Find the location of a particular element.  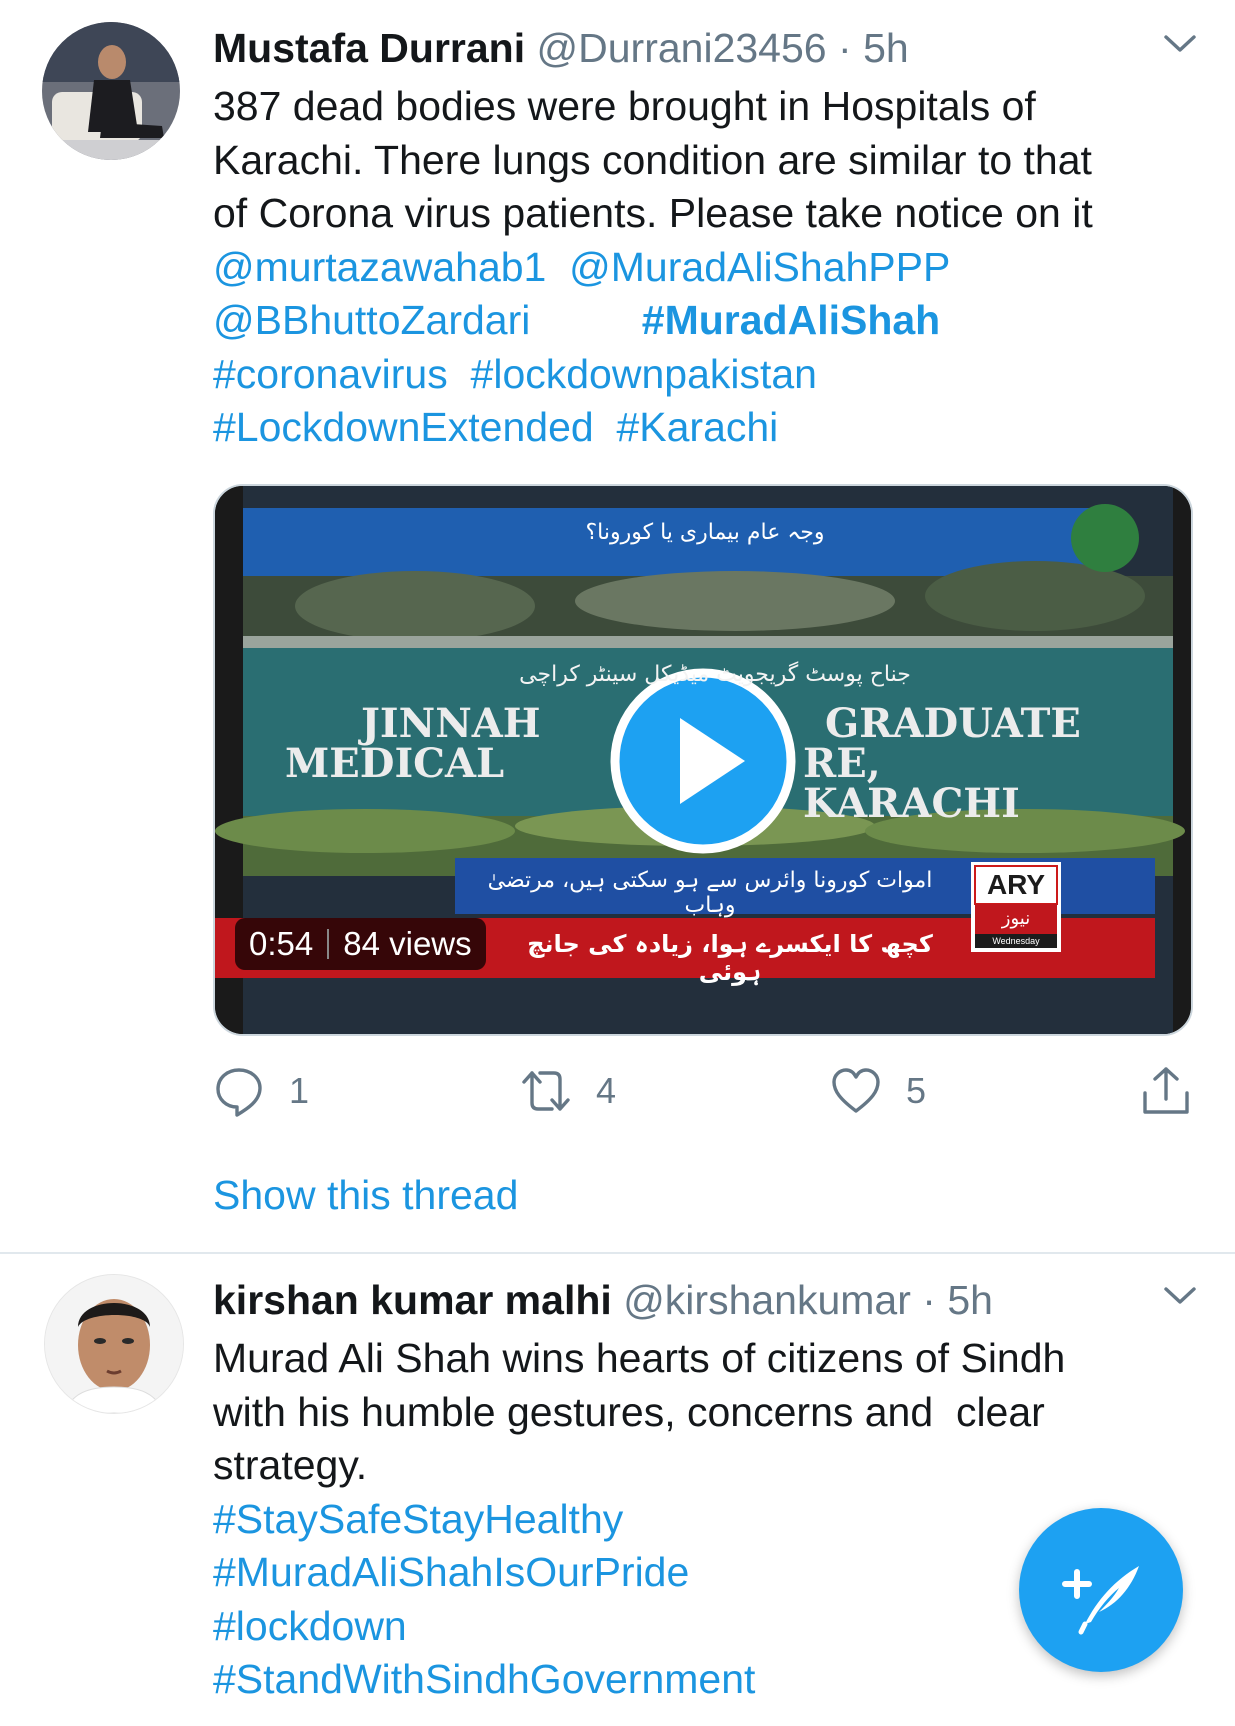

hashtag-link: #StandWithSindhGovernment is located at coordinates (484, 1679).